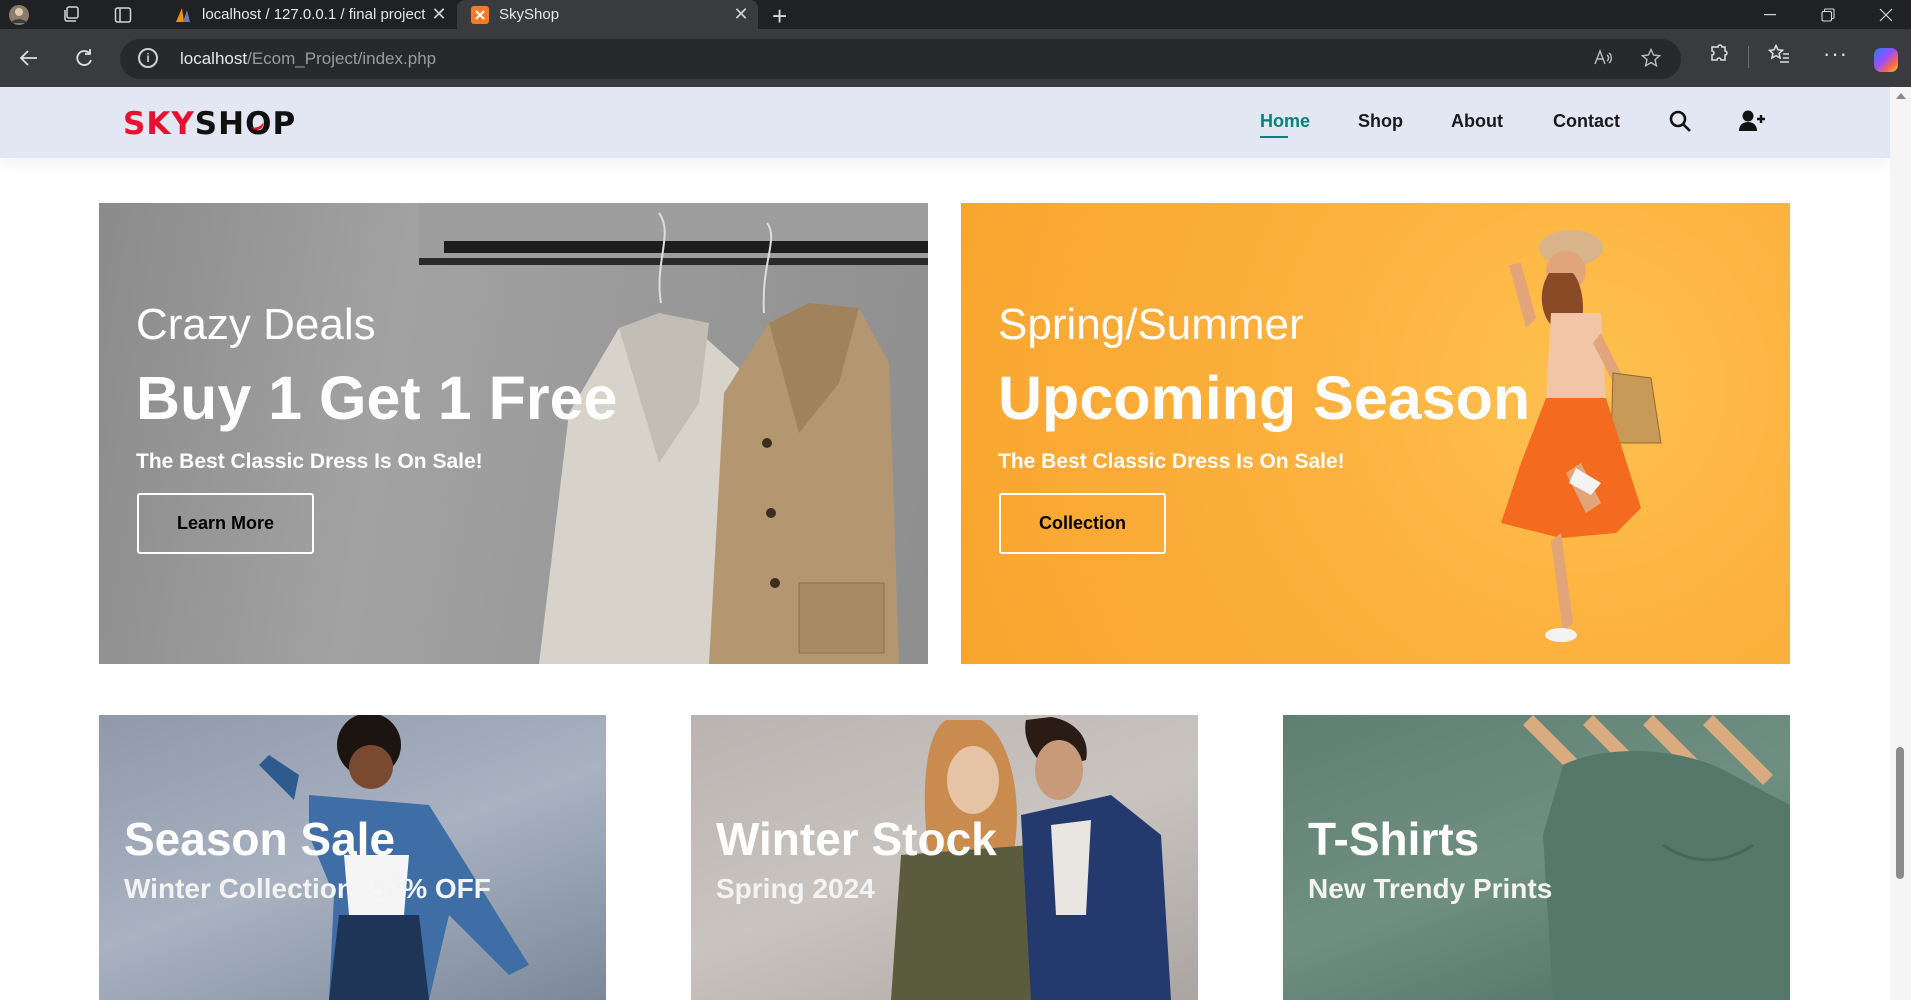  I want to click on address-bar: i localhost/Ecom_Project/index.php, so click(900, 59).